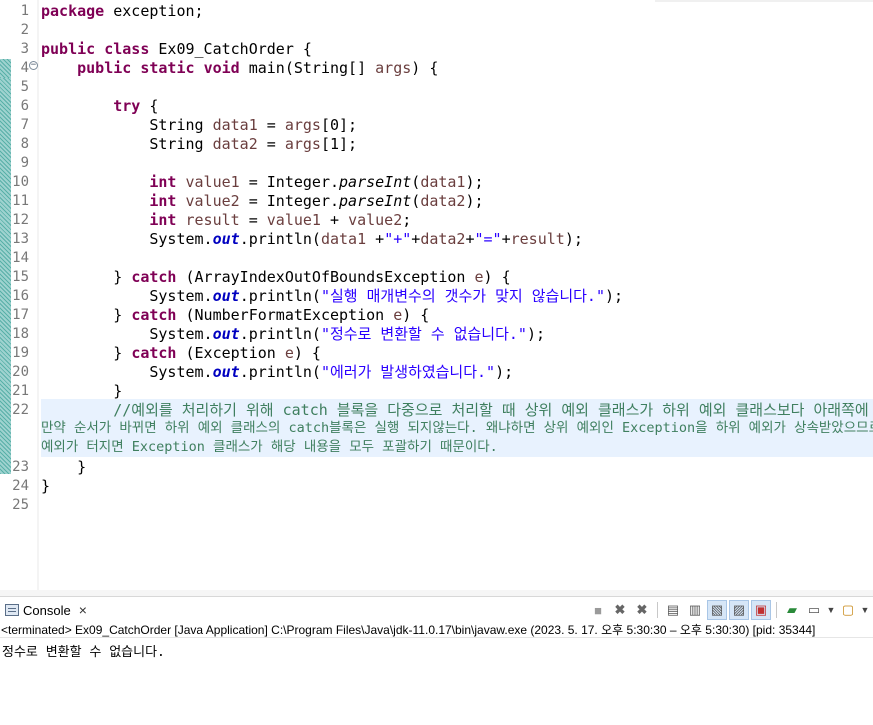 Image resolution: width=873 pixels, height=725 pixels. What do you see at coordinates (436, 353) in the screenshot?
I see `code-line: 19 } catch (Exception e) {` at bounding box center [436, 353].